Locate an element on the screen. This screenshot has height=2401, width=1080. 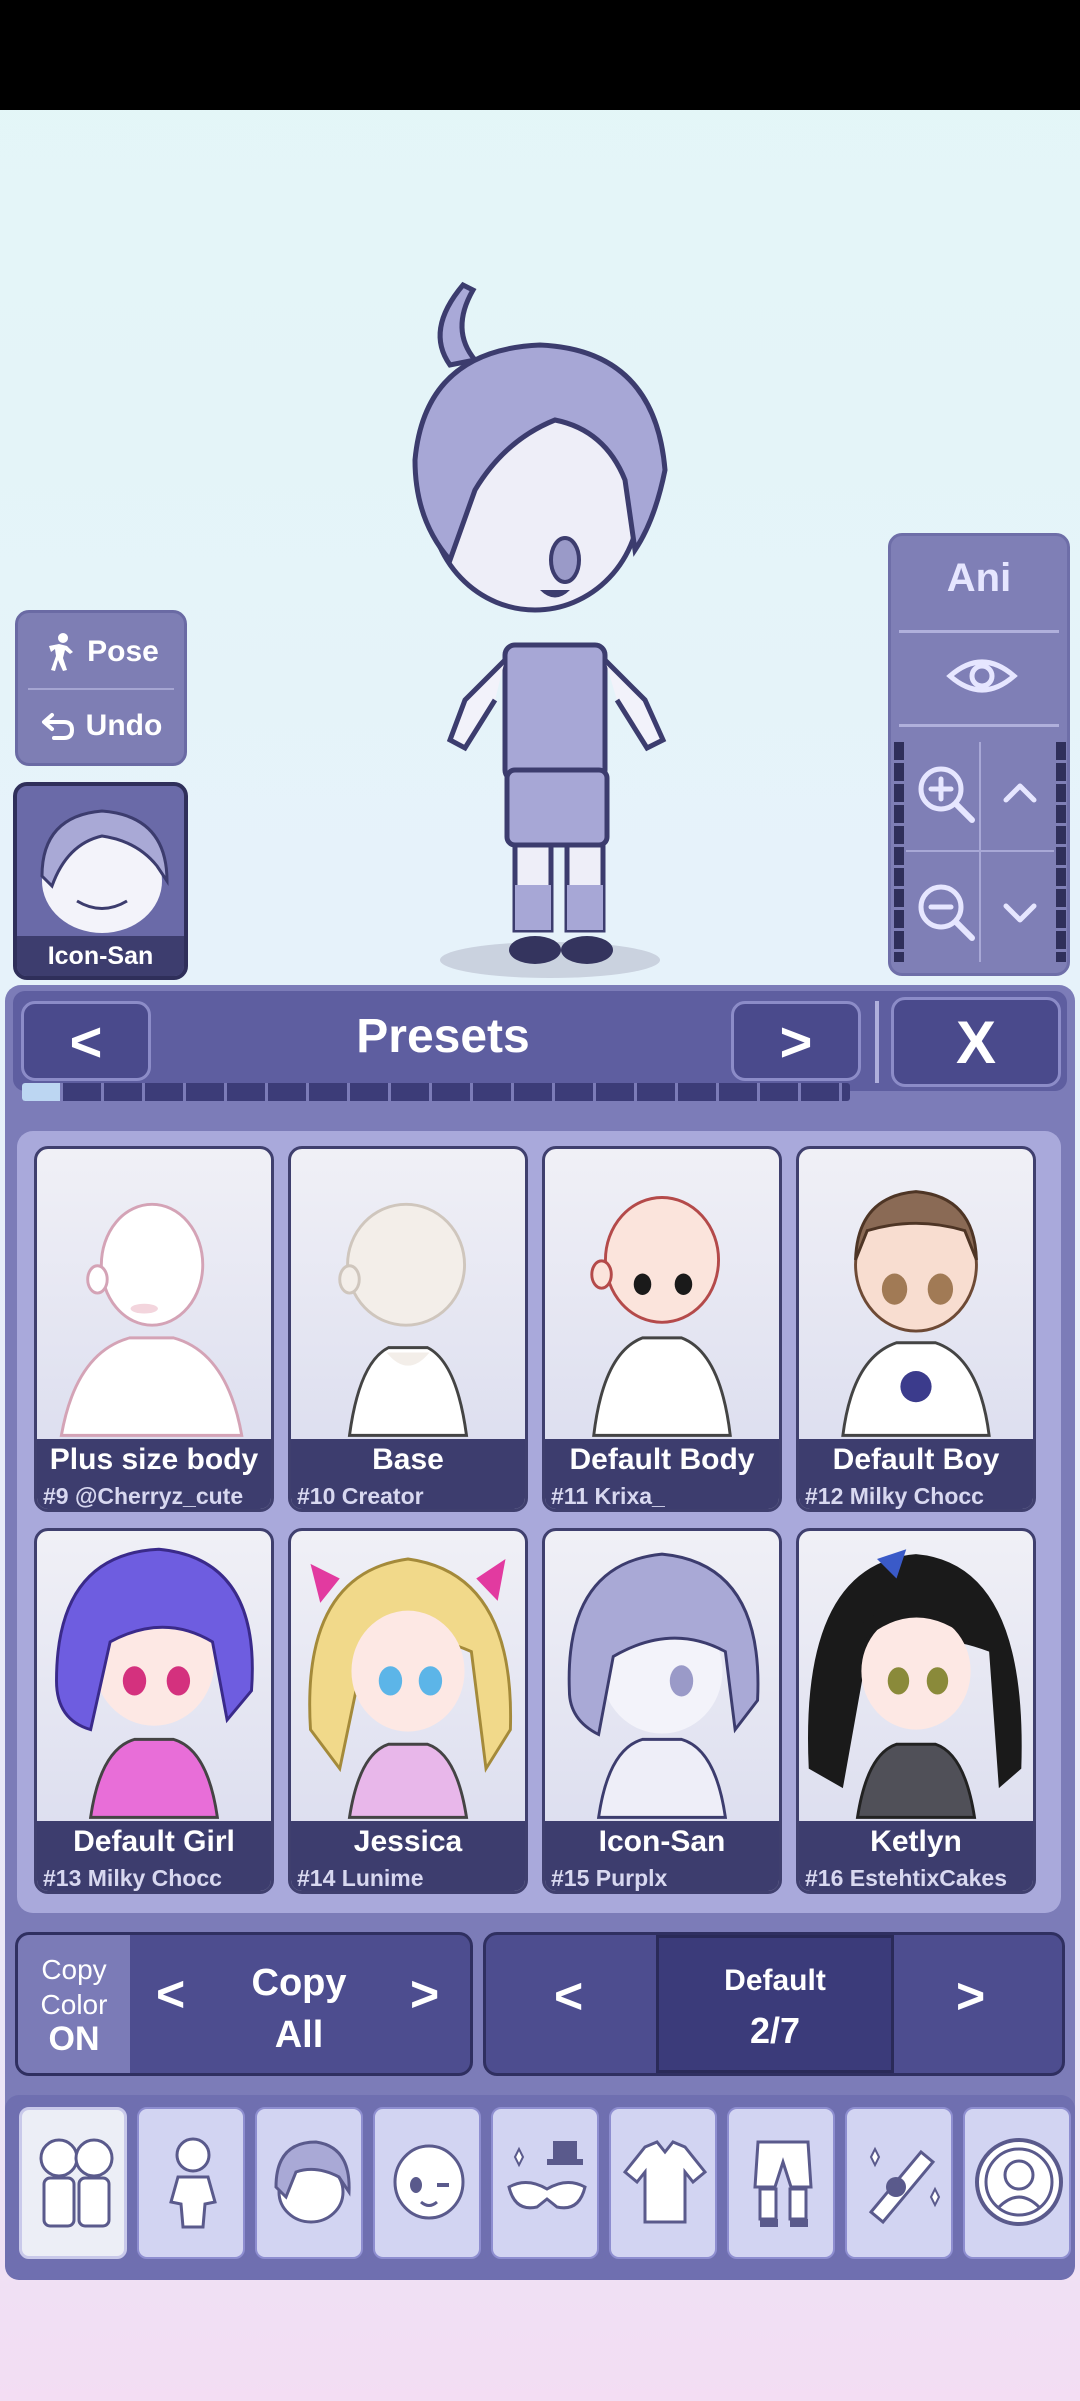
character-slot-name: Icon-San is located at coordinates (100, 956).